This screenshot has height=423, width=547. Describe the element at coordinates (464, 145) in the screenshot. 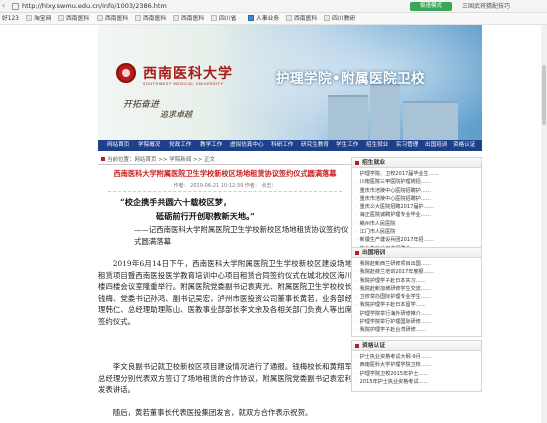

I see `nav-item-certification: 资格认证` at that location.